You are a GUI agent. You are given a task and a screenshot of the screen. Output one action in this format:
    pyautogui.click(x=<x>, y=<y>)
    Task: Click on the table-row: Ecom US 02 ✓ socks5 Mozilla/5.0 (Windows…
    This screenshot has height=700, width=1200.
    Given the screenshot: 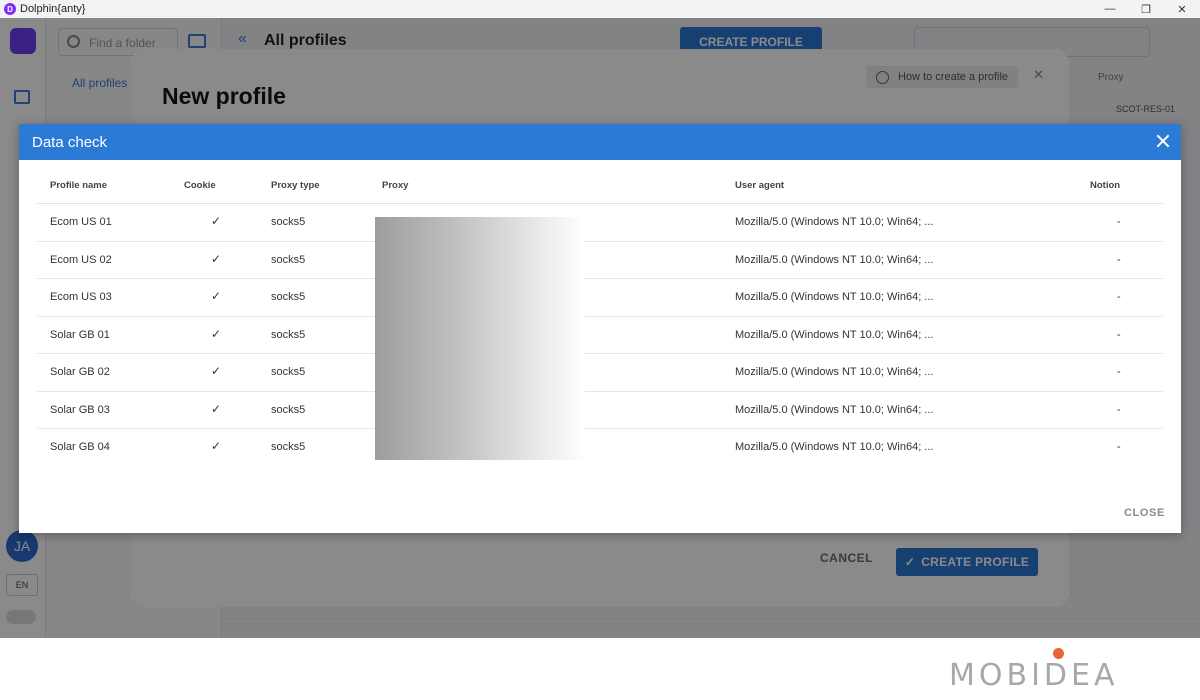 What is the action you would take?
    pyautogui.click(x=600, y=260)
    